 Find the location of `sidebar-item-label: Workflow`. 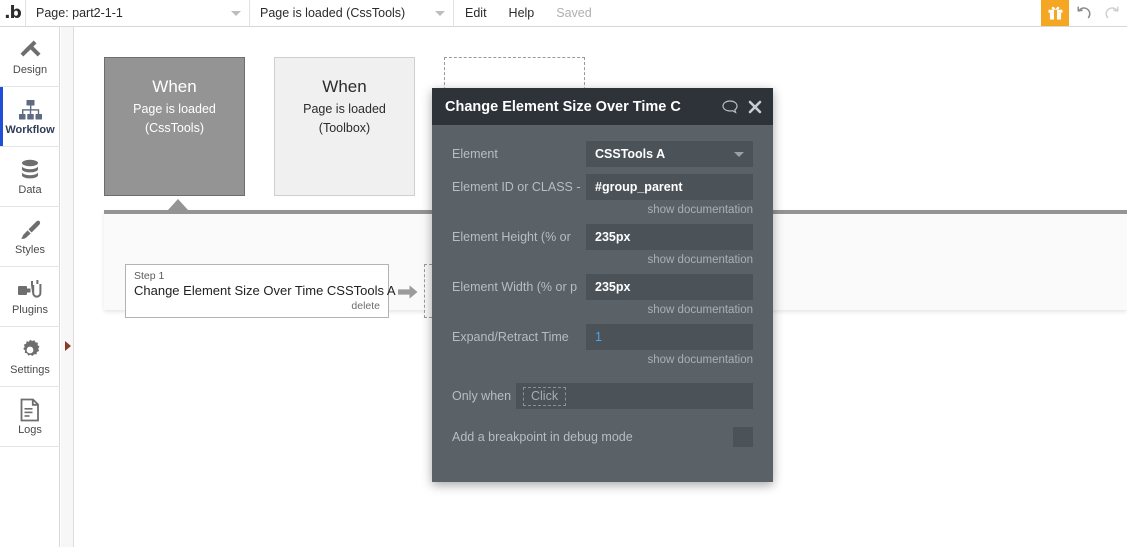

sidebar-item-label: Workflow is located at coordinates (30, 130).